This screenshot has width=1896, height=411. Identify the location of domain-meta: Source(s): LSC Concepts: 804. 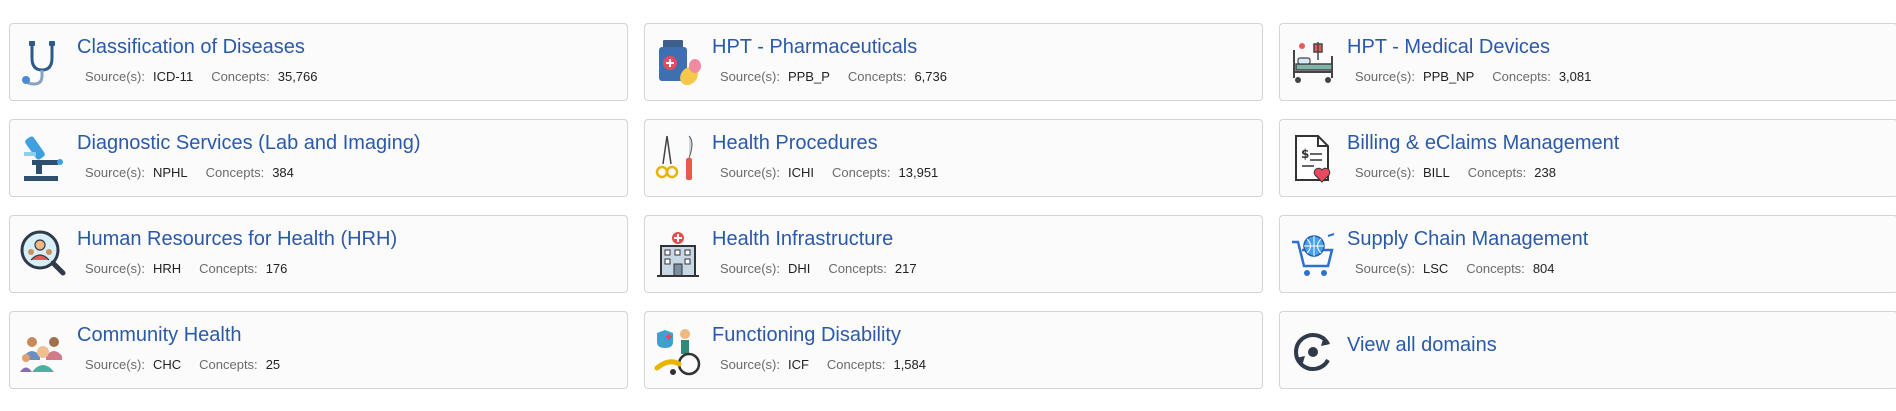
(1464, 268).